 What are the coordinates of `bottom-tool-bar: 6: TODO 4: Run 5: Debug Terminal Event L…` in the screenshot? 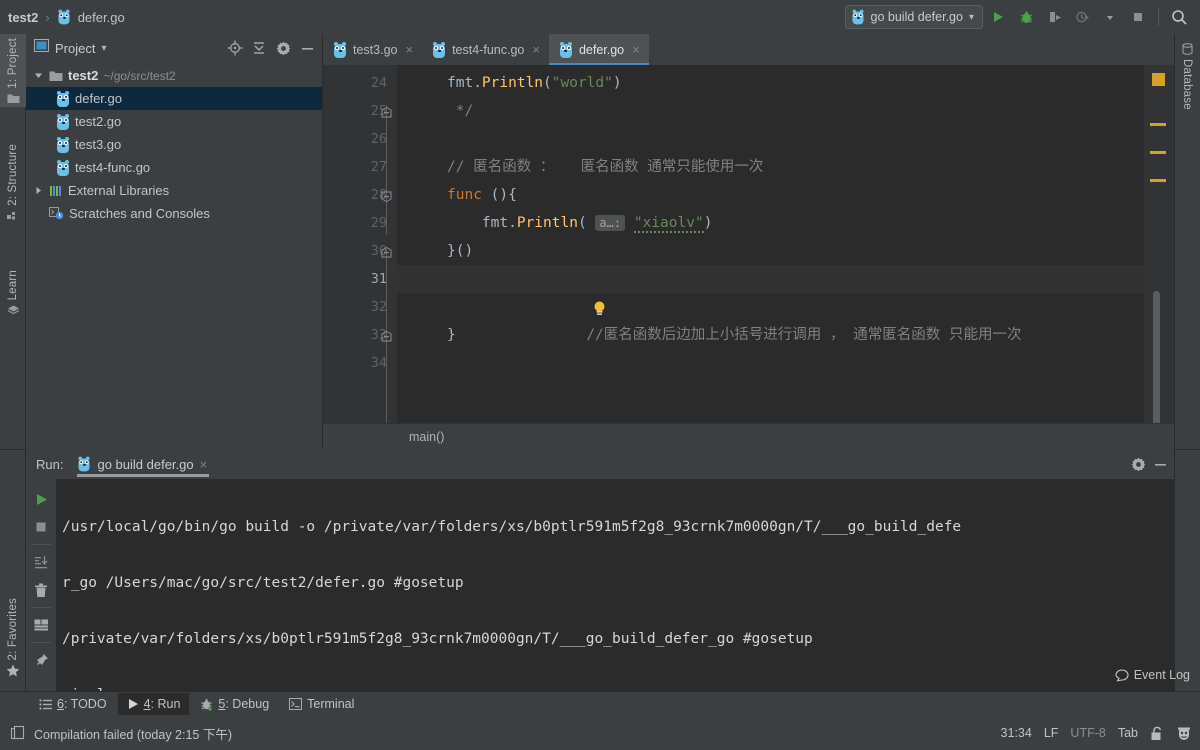 It's located at (600, 692).